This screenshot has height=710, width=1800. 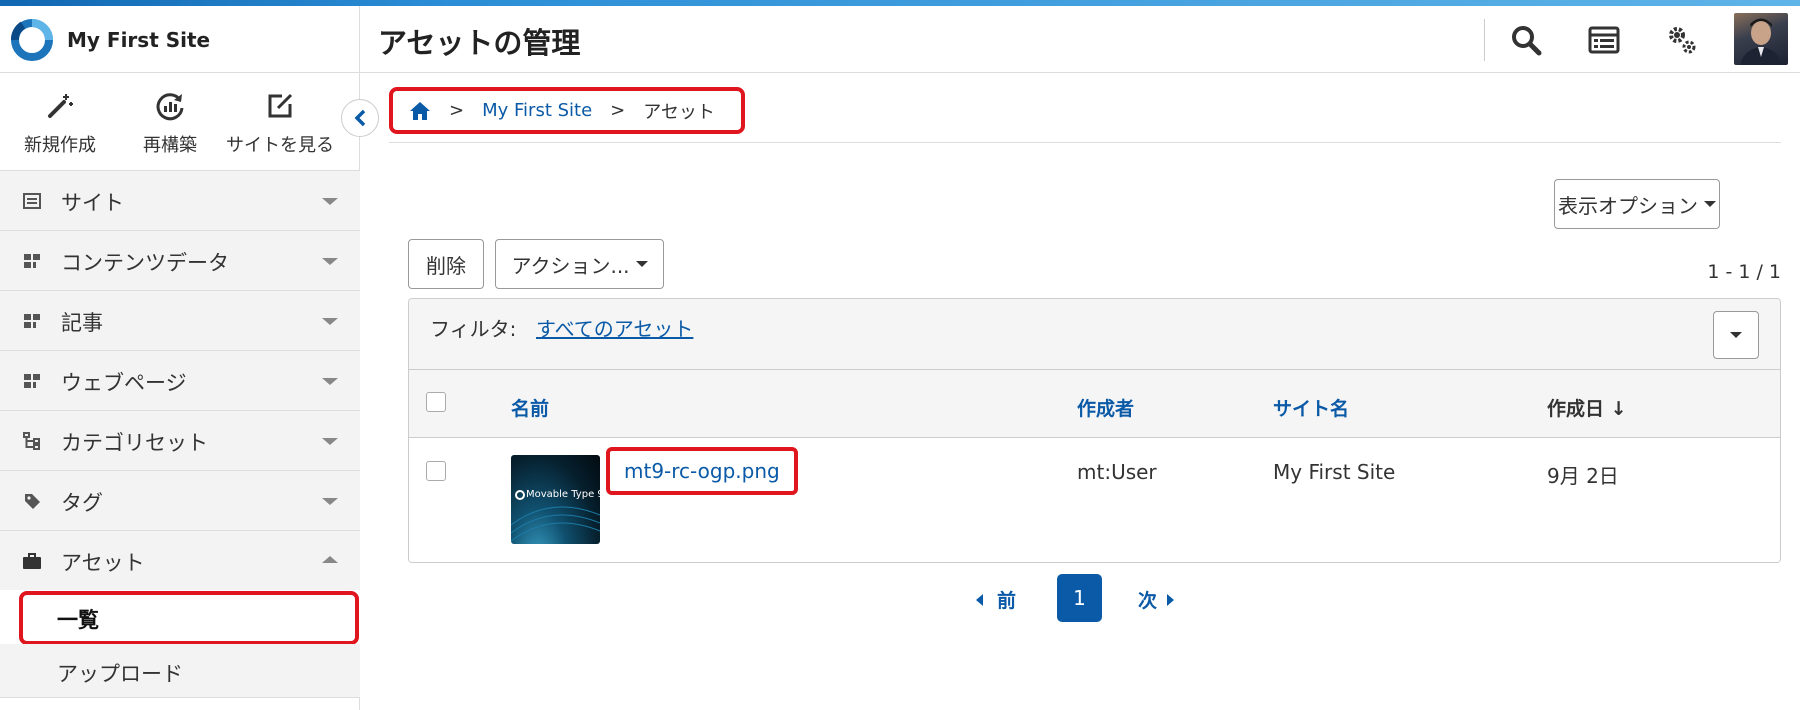 What do you see at coordinates (134, 443) in the screenshot?
I see `sidebar-item-label: カテゴリセット` at bounding box center [134, 443].